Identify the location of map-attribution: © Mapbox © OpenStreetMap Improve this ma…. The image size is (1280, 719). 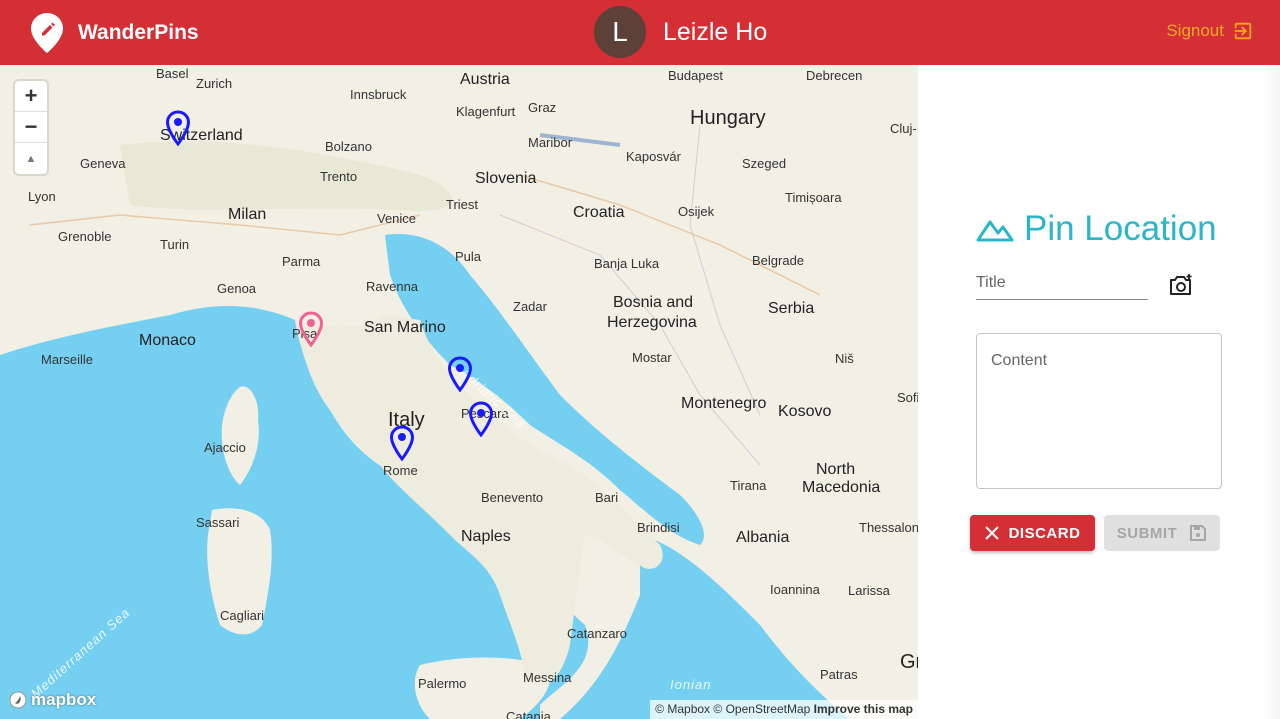
(784, 709).